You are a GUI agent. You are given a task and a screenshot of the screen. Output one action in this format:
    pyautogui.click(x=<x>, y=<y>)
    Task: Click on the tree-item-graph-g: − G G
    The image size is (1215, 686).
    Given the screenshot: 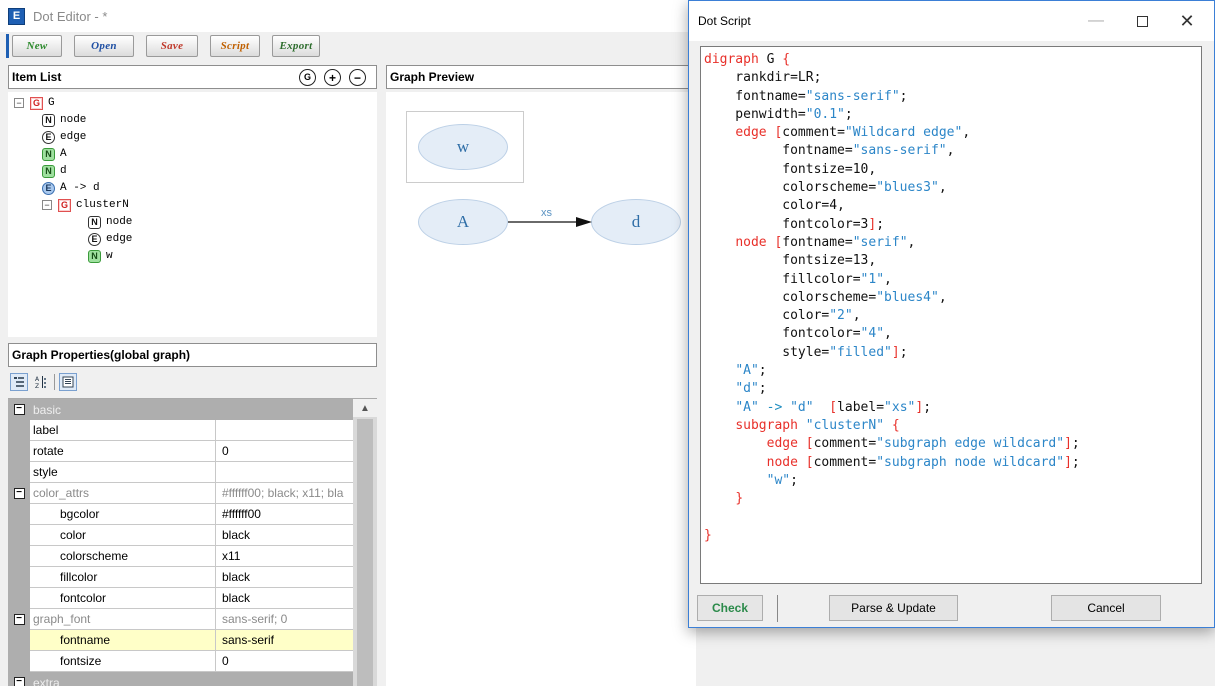 What is the action you would take?
    pyautogui.click(x=34, y=103)
    